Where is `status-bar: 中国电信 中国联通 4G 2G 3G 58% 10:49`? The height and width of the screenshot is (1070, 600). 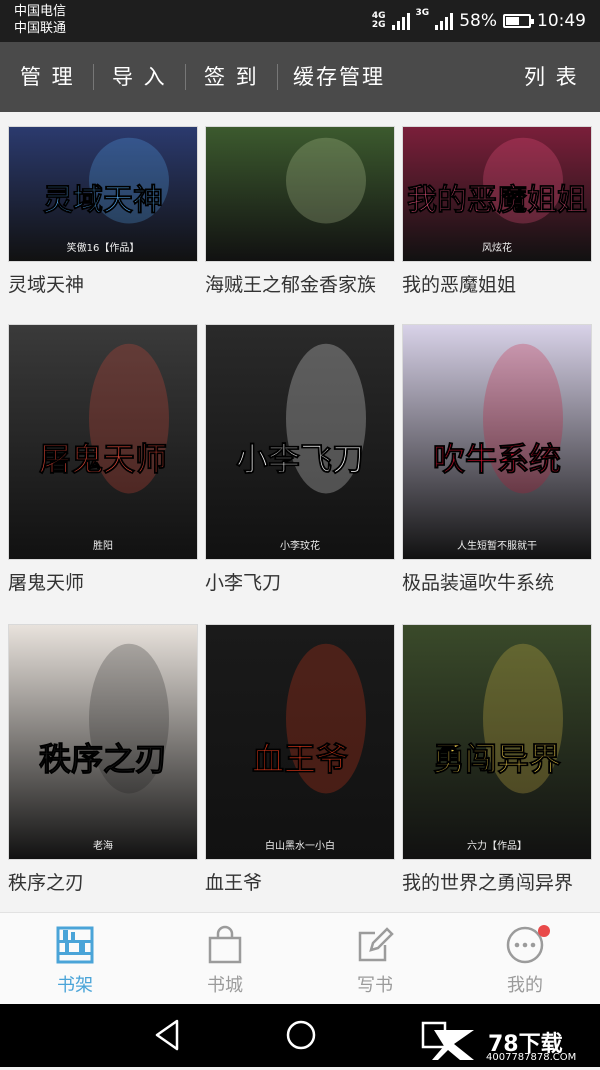
status-bar: 中国电信 中国联通 4G 2G 3G 58% 10:49 is located at coordinates (300, 21).